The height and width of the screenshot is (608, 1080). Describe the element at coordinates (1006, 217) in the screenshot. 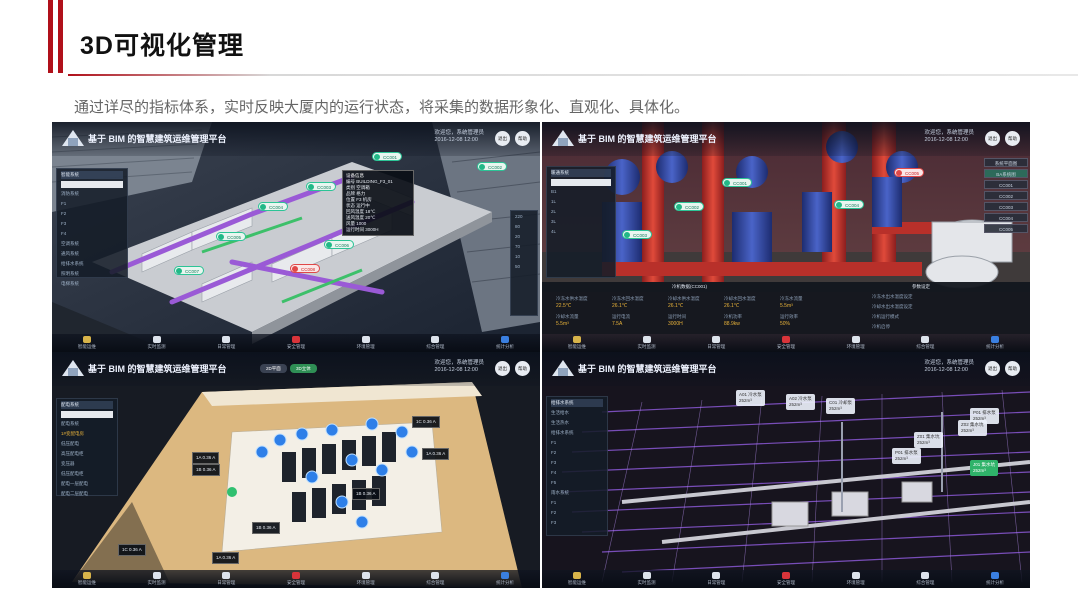

I see `equipment-item: CC004` at that location.